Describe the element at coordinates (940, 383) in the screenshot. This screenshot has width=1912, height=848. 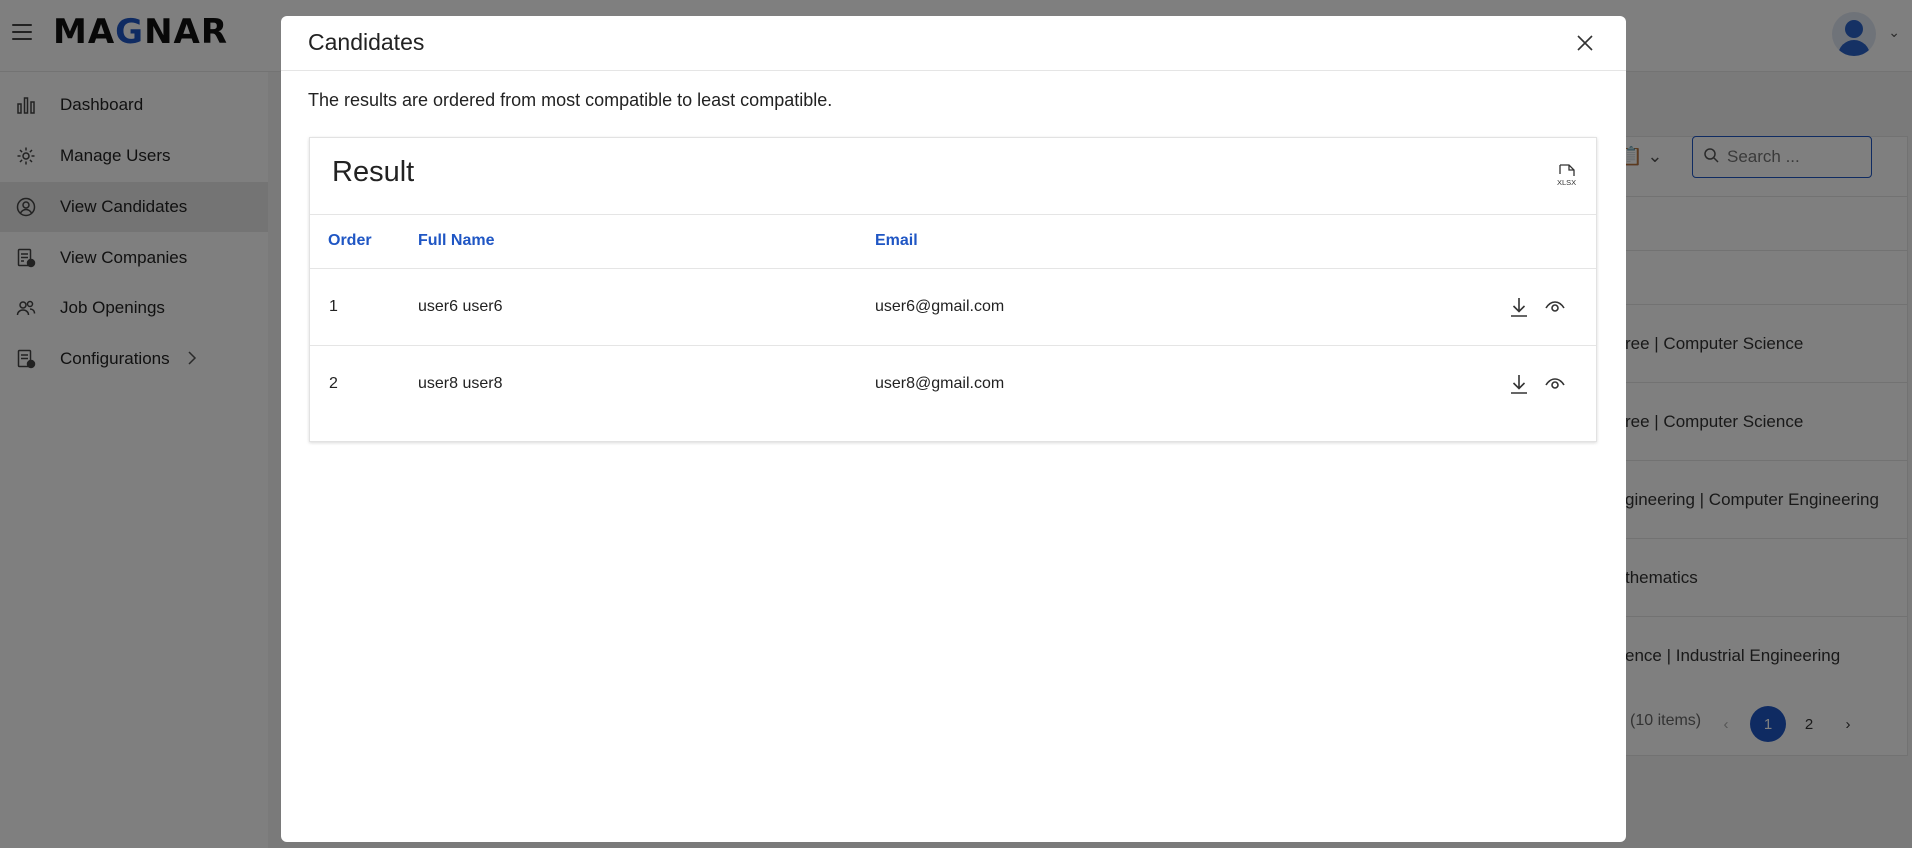
I see `email-cell: user8@gmail.com` at that location.